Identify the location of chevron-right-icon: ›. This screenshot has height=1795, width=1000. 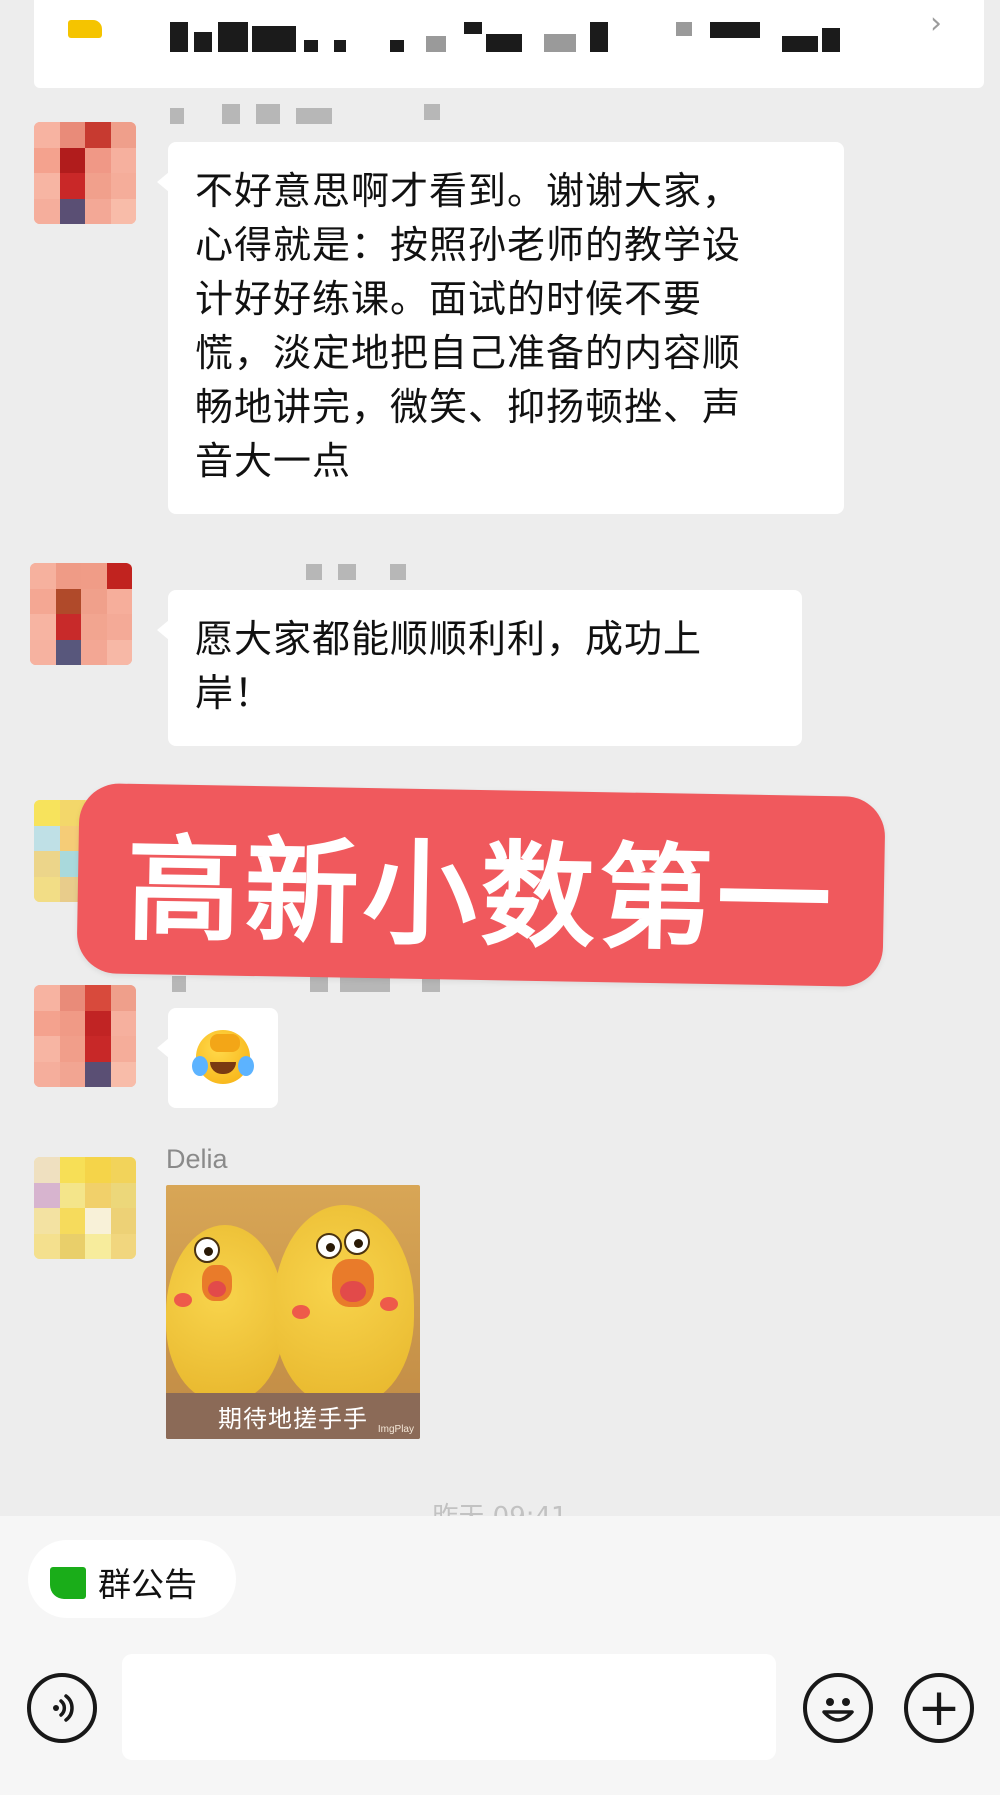
(936, 23).